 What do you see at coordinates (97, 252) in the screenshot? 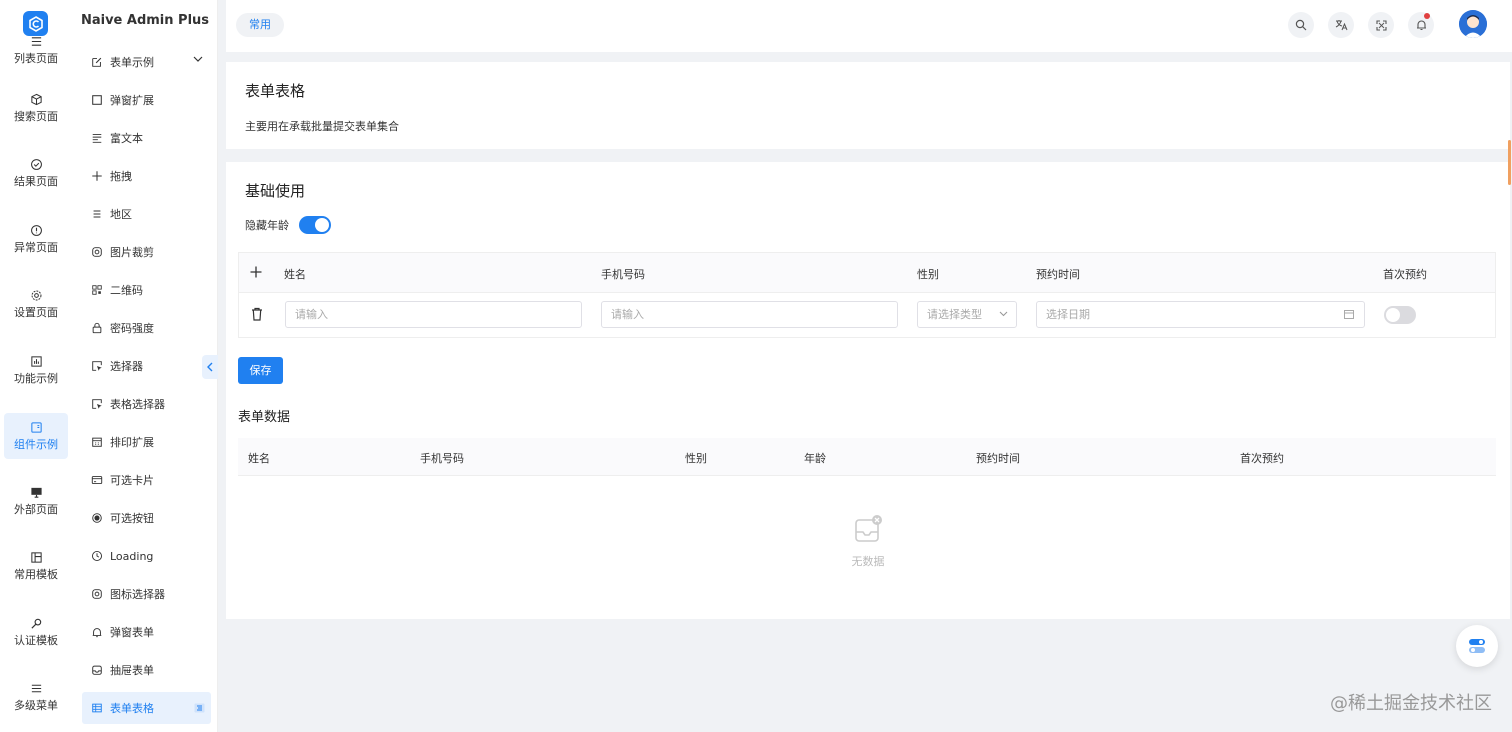
I see `camera-icon` at bounding box center [97, 252].